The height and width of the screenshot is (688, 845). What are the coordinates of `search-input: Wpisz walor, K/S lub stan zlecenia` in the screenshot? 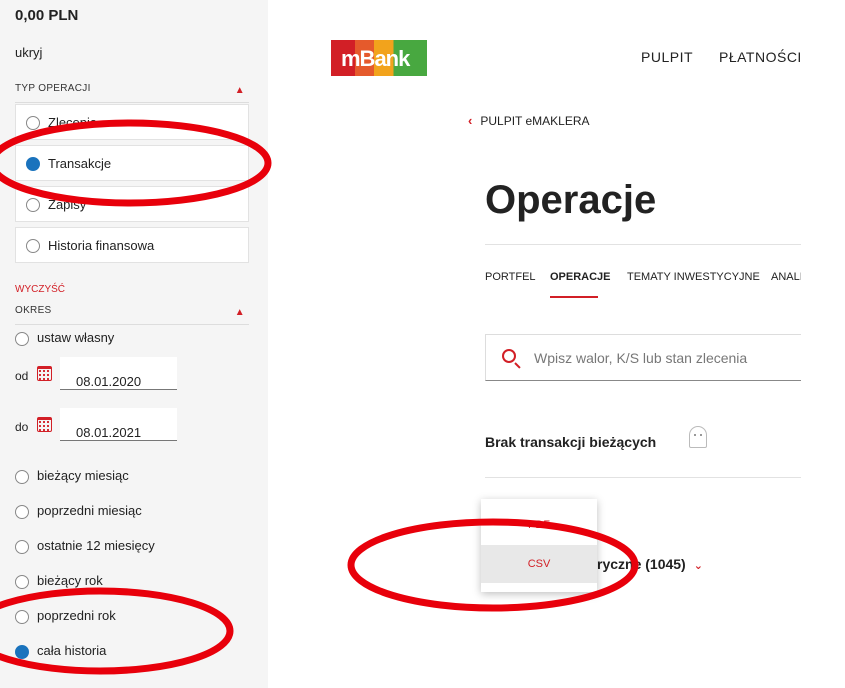 It's located at (643, 357).